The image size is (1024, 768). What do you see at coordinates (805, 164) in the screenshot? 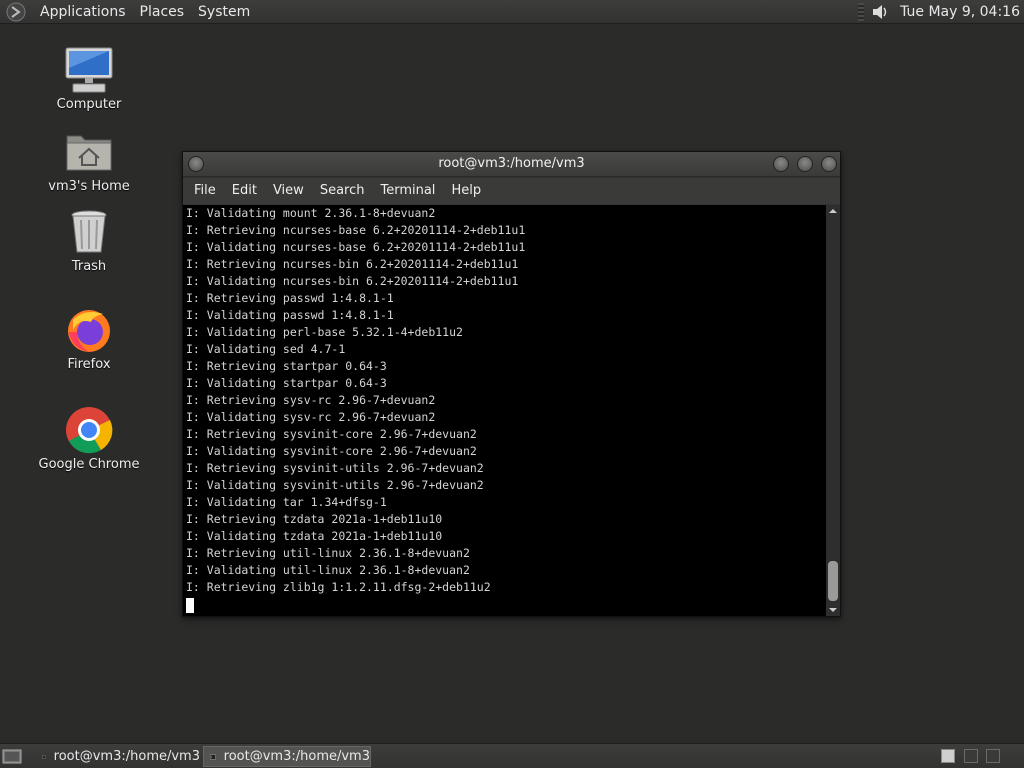
I see `maximize-button` at bounding box center [805, 164].